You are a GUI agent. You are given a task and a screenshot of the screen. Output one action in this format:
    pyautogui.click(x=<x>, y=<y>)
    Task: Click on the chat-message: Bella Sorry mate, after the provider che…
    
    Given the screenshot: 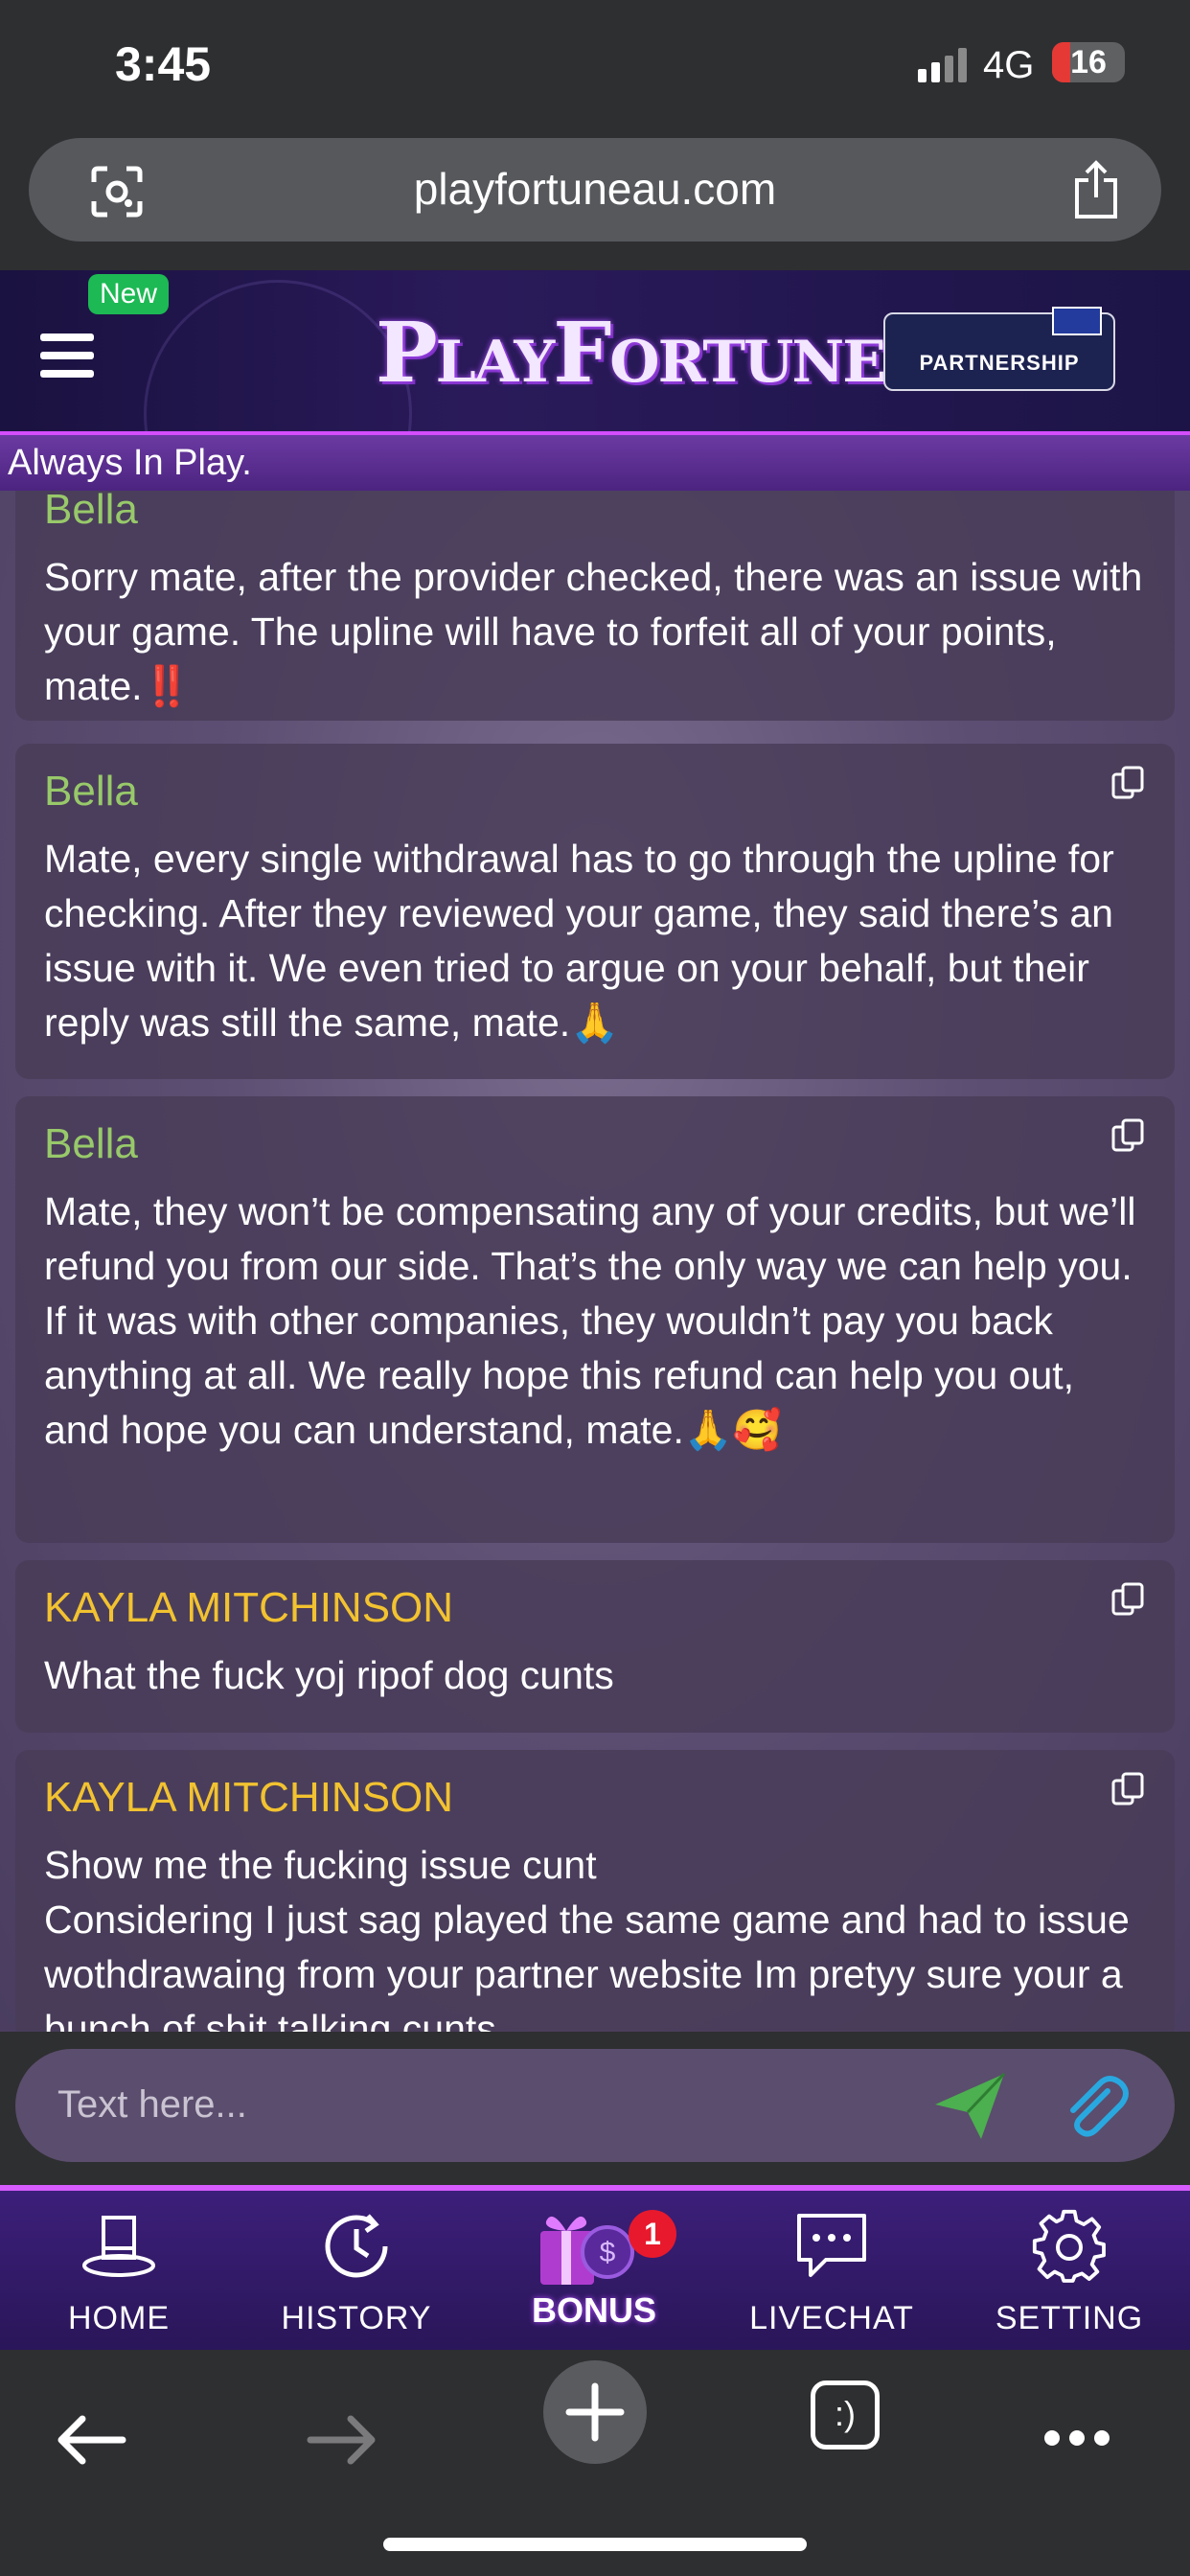 What is the action you would take?
    pyautogui.click(x=595, y=606)
    